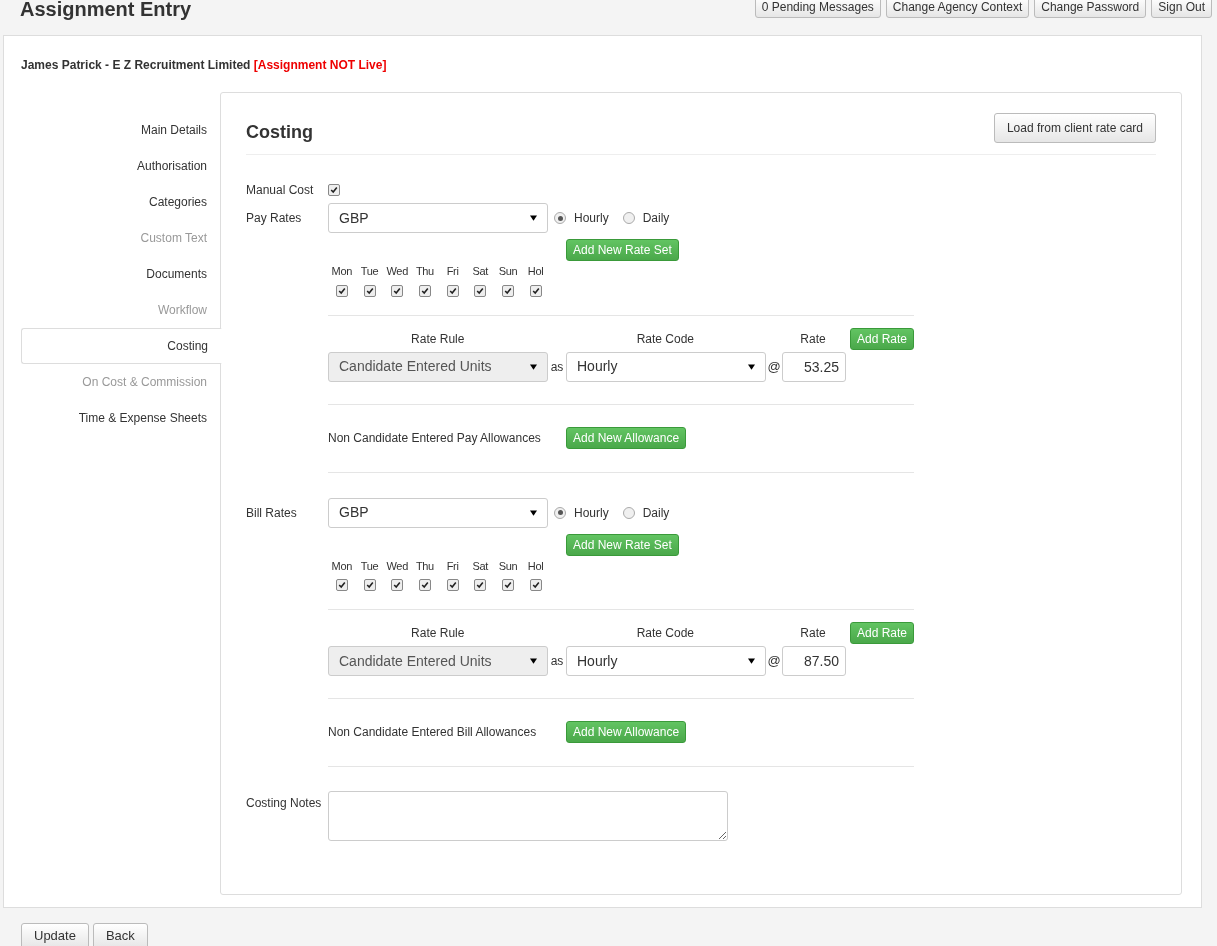  I want to click on rate-field: 87.50, so click(814, 661).